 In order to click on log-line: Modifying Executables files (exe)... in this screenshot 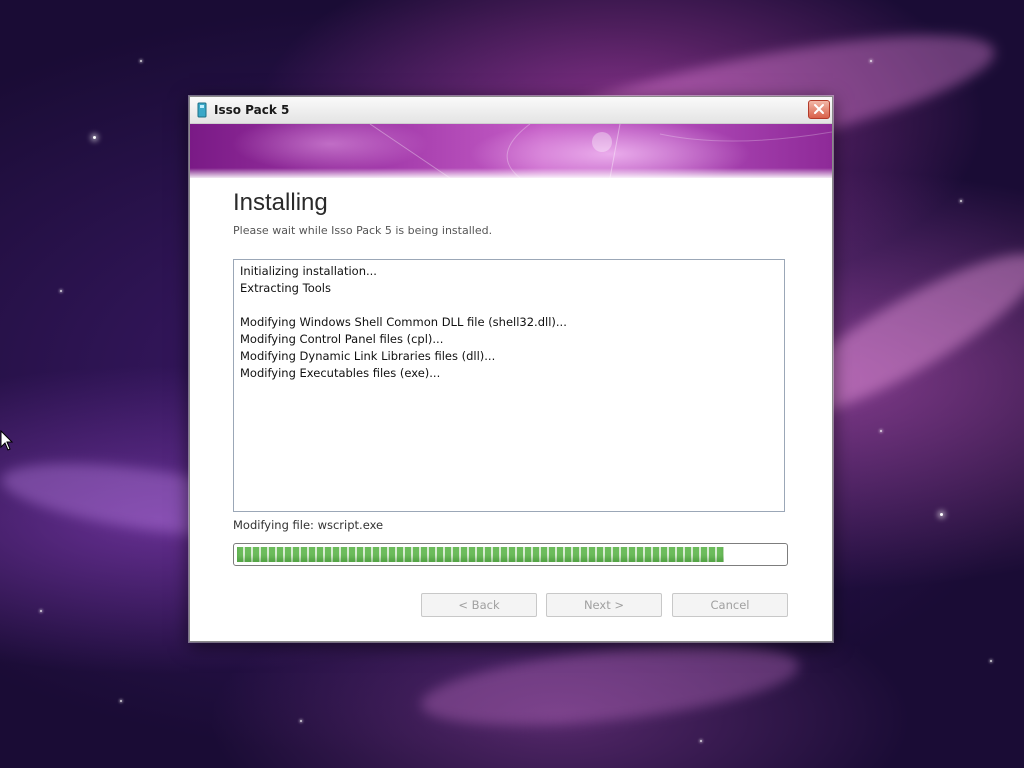, I will do `click(340, 373)`.